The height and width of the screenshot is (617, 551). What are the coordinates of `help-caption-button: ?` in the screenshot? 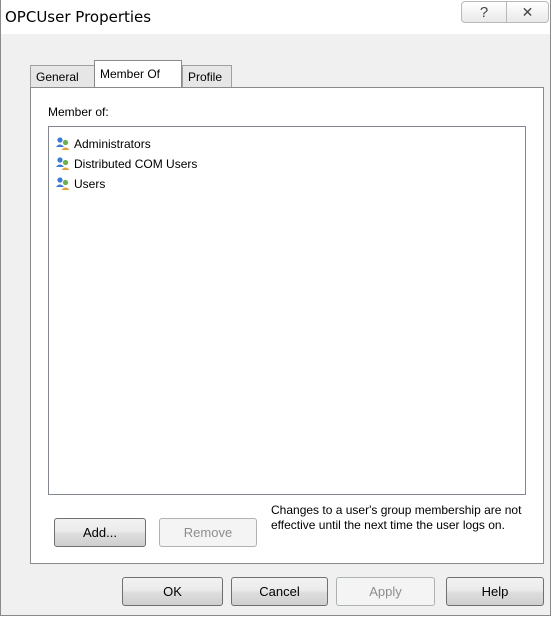 It's located at (484, 12).